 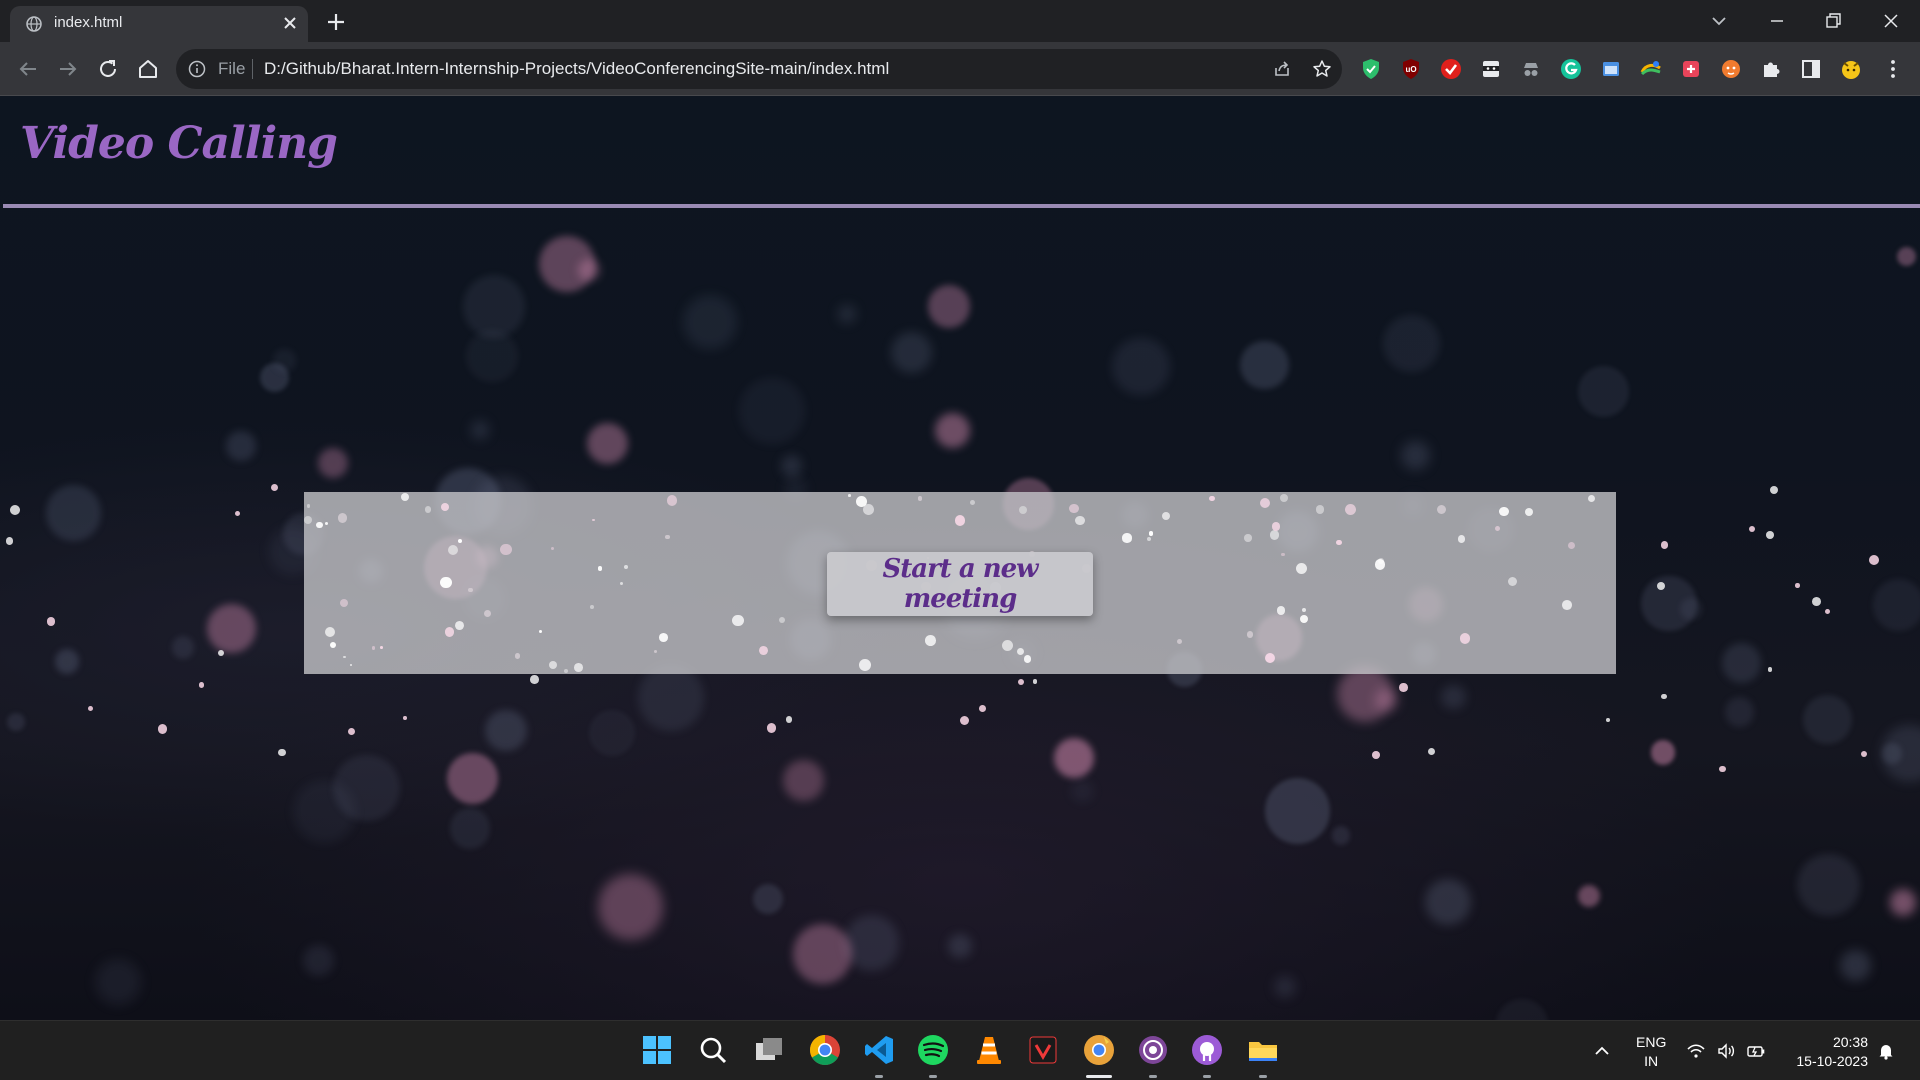 What do you see at coordinates (989, 1050) in the screenshot?
I see `vlc-icon` at bounding box center [989, 1050].